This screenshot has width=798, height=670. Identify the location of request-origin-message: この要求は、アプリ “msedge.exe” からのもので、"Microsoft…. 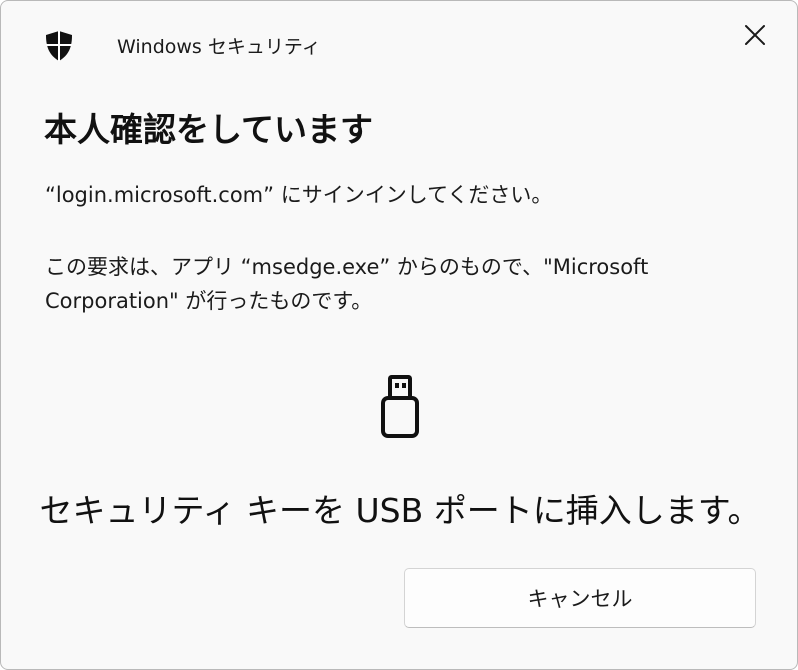
(347, 284).